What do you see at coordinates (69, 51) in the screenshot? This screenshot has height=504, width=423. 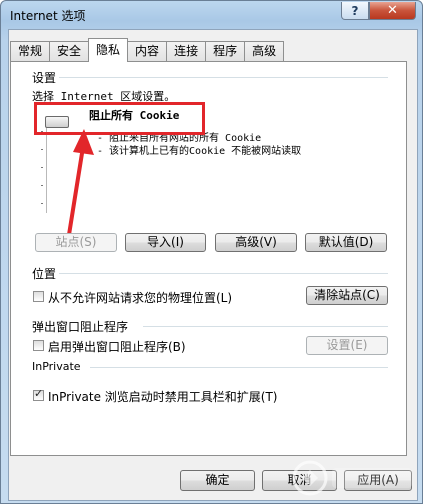 I see `tab-security: 安全` at bounding box center [69, 51].